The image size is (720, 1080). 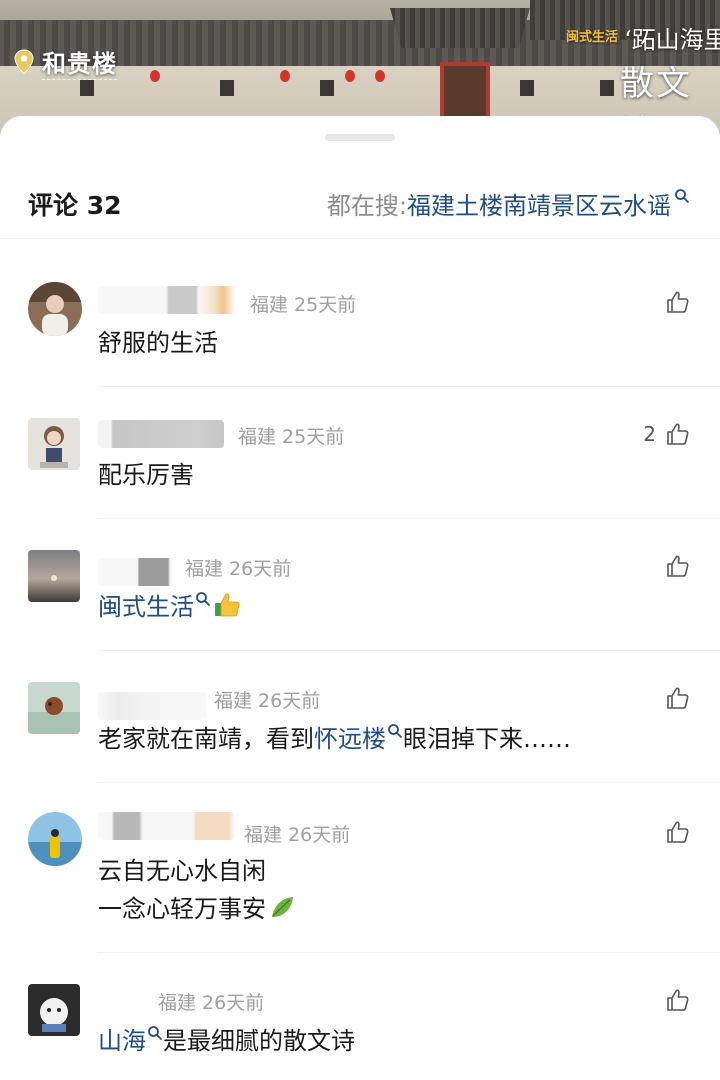 I want to click on pin-icon, so click(x=24, y=62).